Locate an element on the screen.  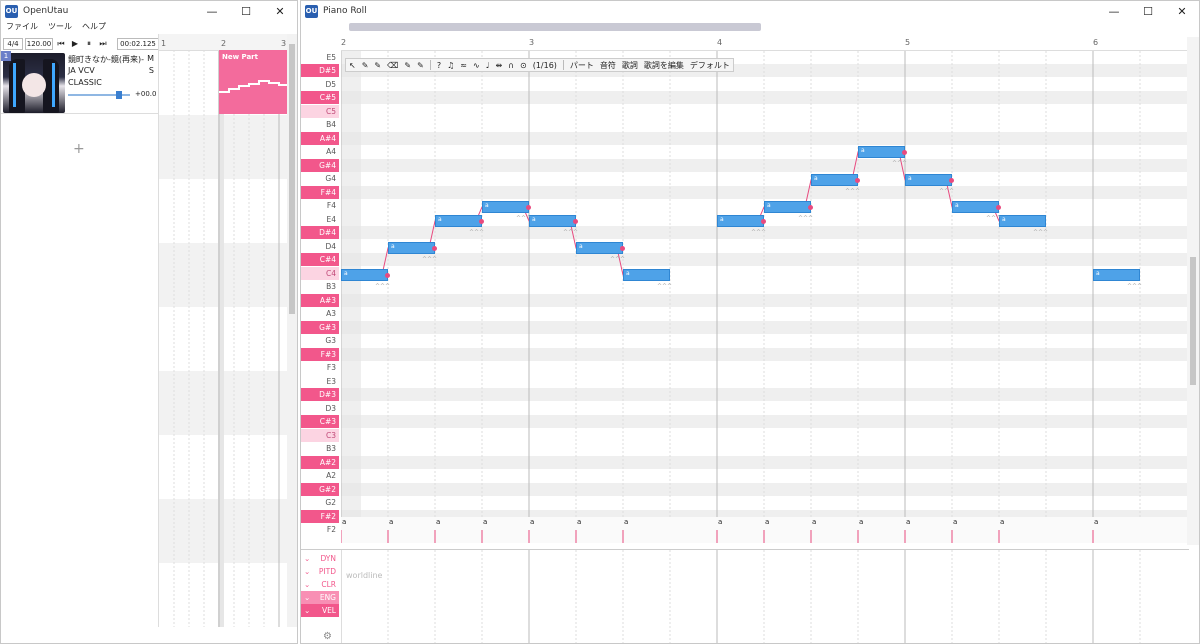
piano-key: B4 is located at coordinates (320, 124).